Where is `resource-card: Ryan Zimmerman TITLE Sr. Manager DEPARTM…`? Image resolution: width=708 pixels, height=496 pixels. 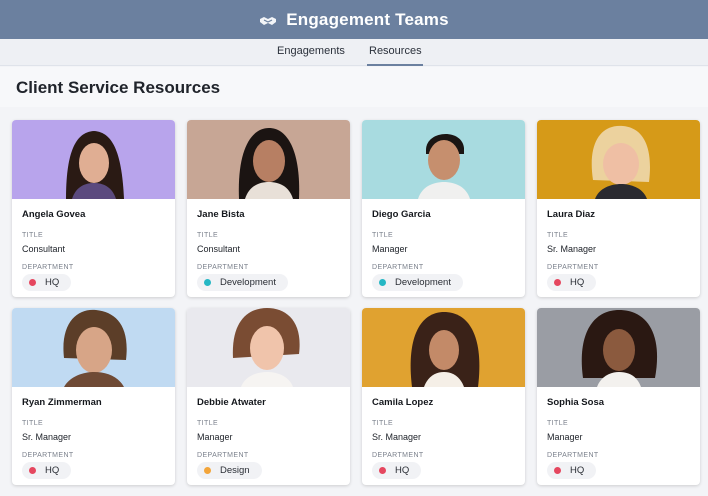
resource-card: Ryan Zimmerman TITLE Sr. Manager DEPARTM… is located at coordinates (93, 396).